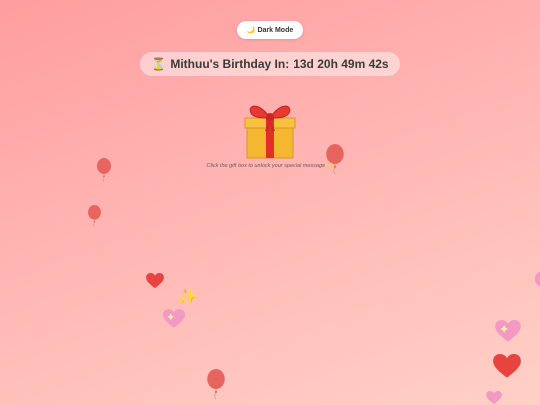 Image resolution: width=540 pixels, height=405 pixels. I want to click on hourglass-icon: ⏳, so click(159, 64).